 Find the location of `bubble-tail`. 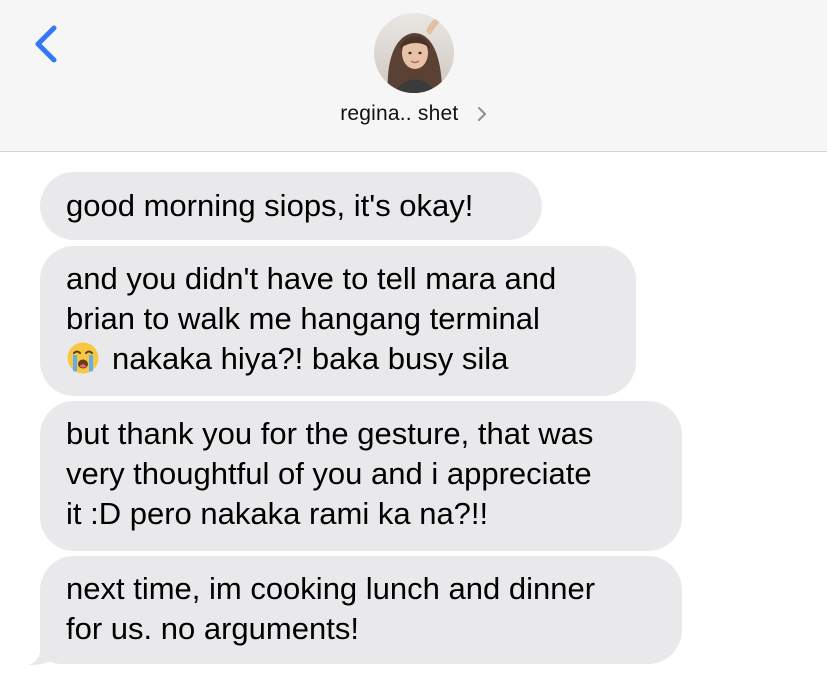

bubble-tail is located at coordinates (44, 648).